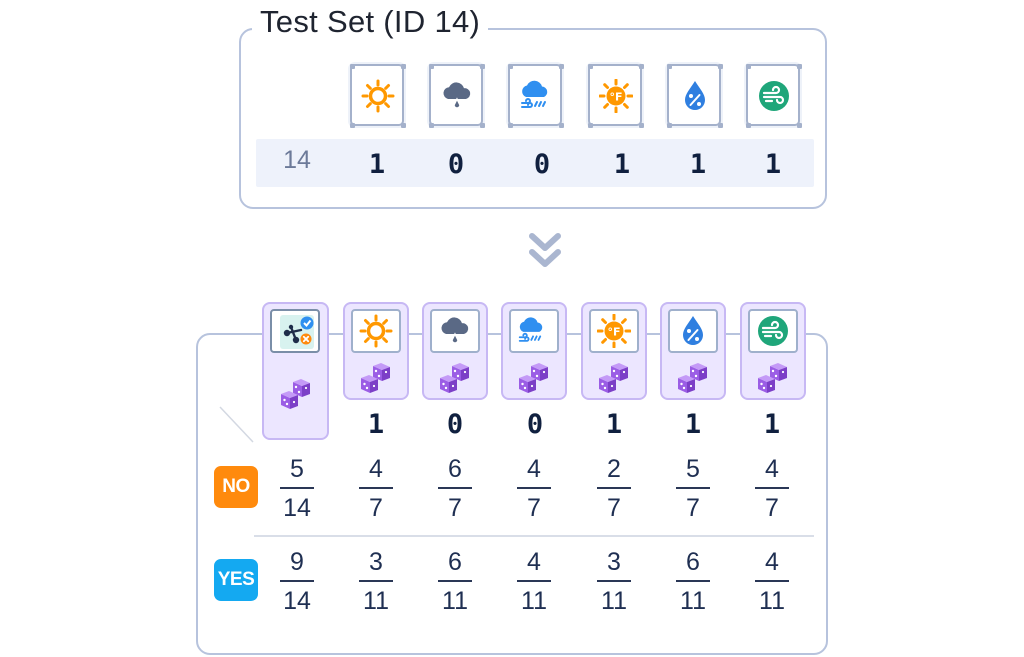 The width and height of the screenshot is (1024, 657). I want to click on model-value-windy-cloud: 0, so click(535, 424).